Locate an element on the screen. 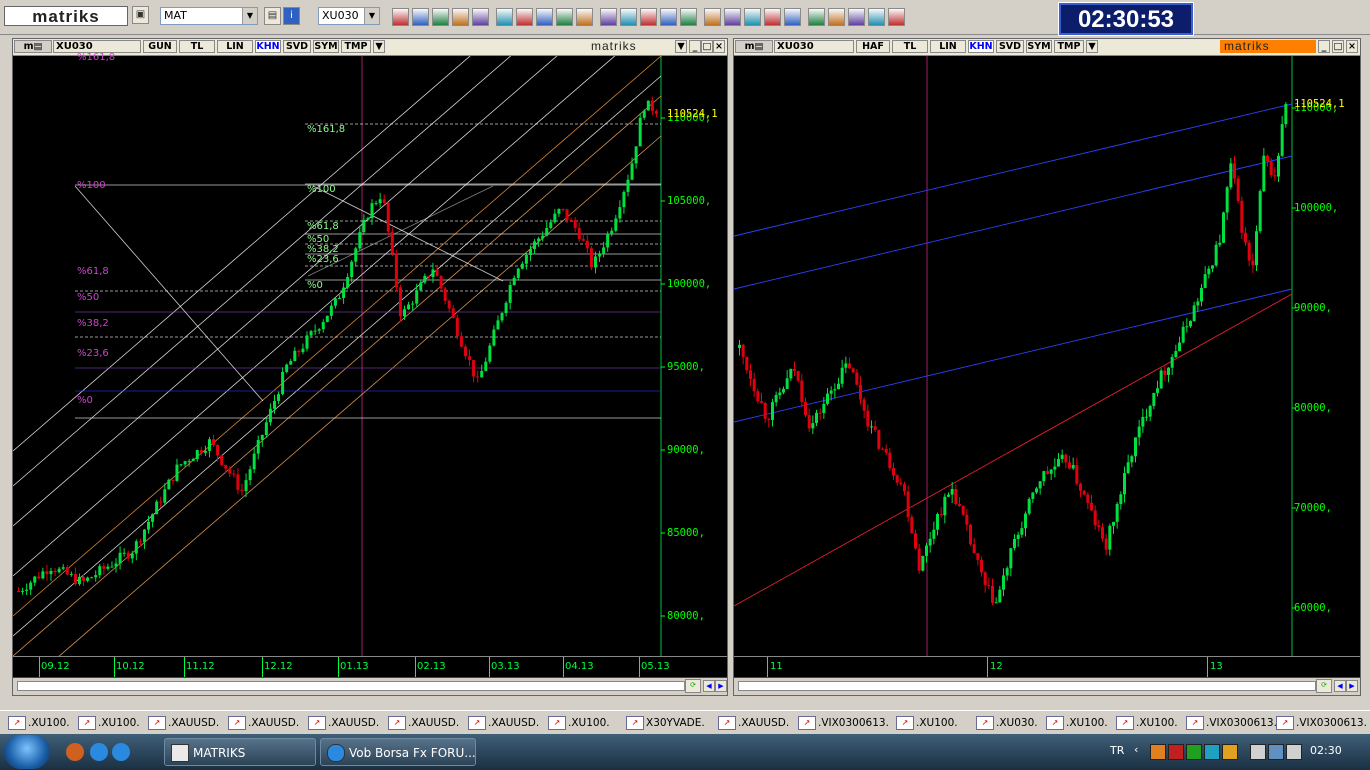 This screenshot has width=1370, height=770. letter-u-icon is located at coordinates (584, 17).